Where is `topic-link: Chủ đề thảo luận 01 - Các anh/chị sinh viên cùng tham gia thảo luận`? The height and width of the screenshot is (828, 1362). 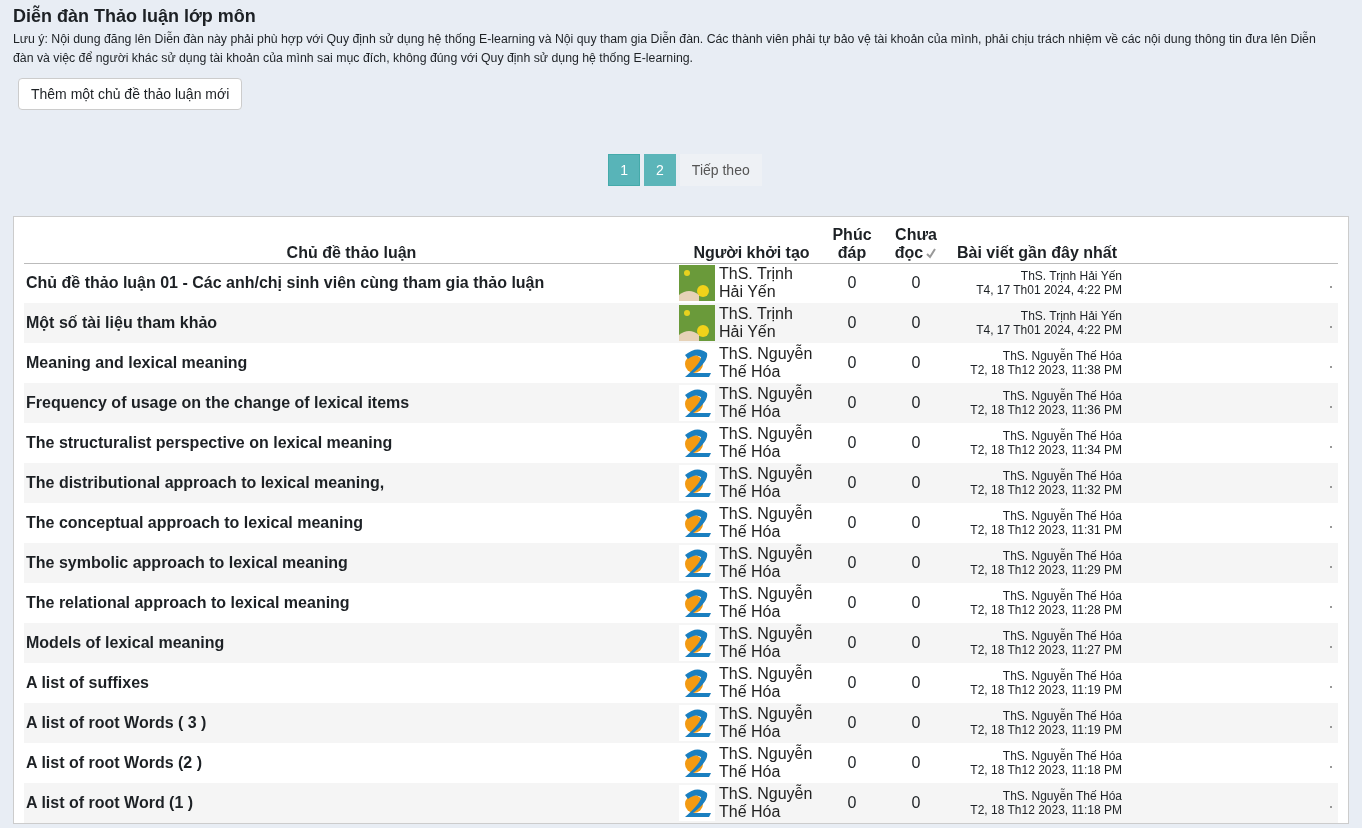
topic-link: Chủ đề thảo luận 01 - Các anh/chị sinh viên cùng tham gia thảo luận is located at coordinates (284, 283).